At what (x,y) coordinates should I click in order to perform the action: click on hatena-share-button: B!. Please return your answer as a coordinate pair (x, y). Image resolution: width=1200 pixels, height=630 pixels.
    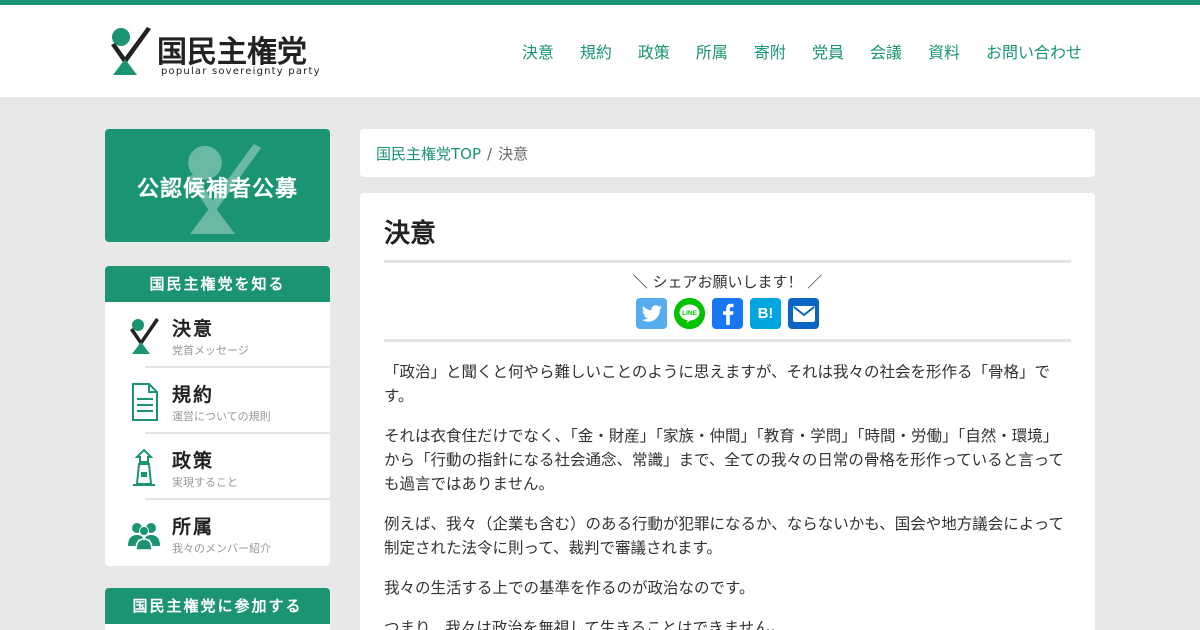
    Looking at the image, I should click on (765, 313).